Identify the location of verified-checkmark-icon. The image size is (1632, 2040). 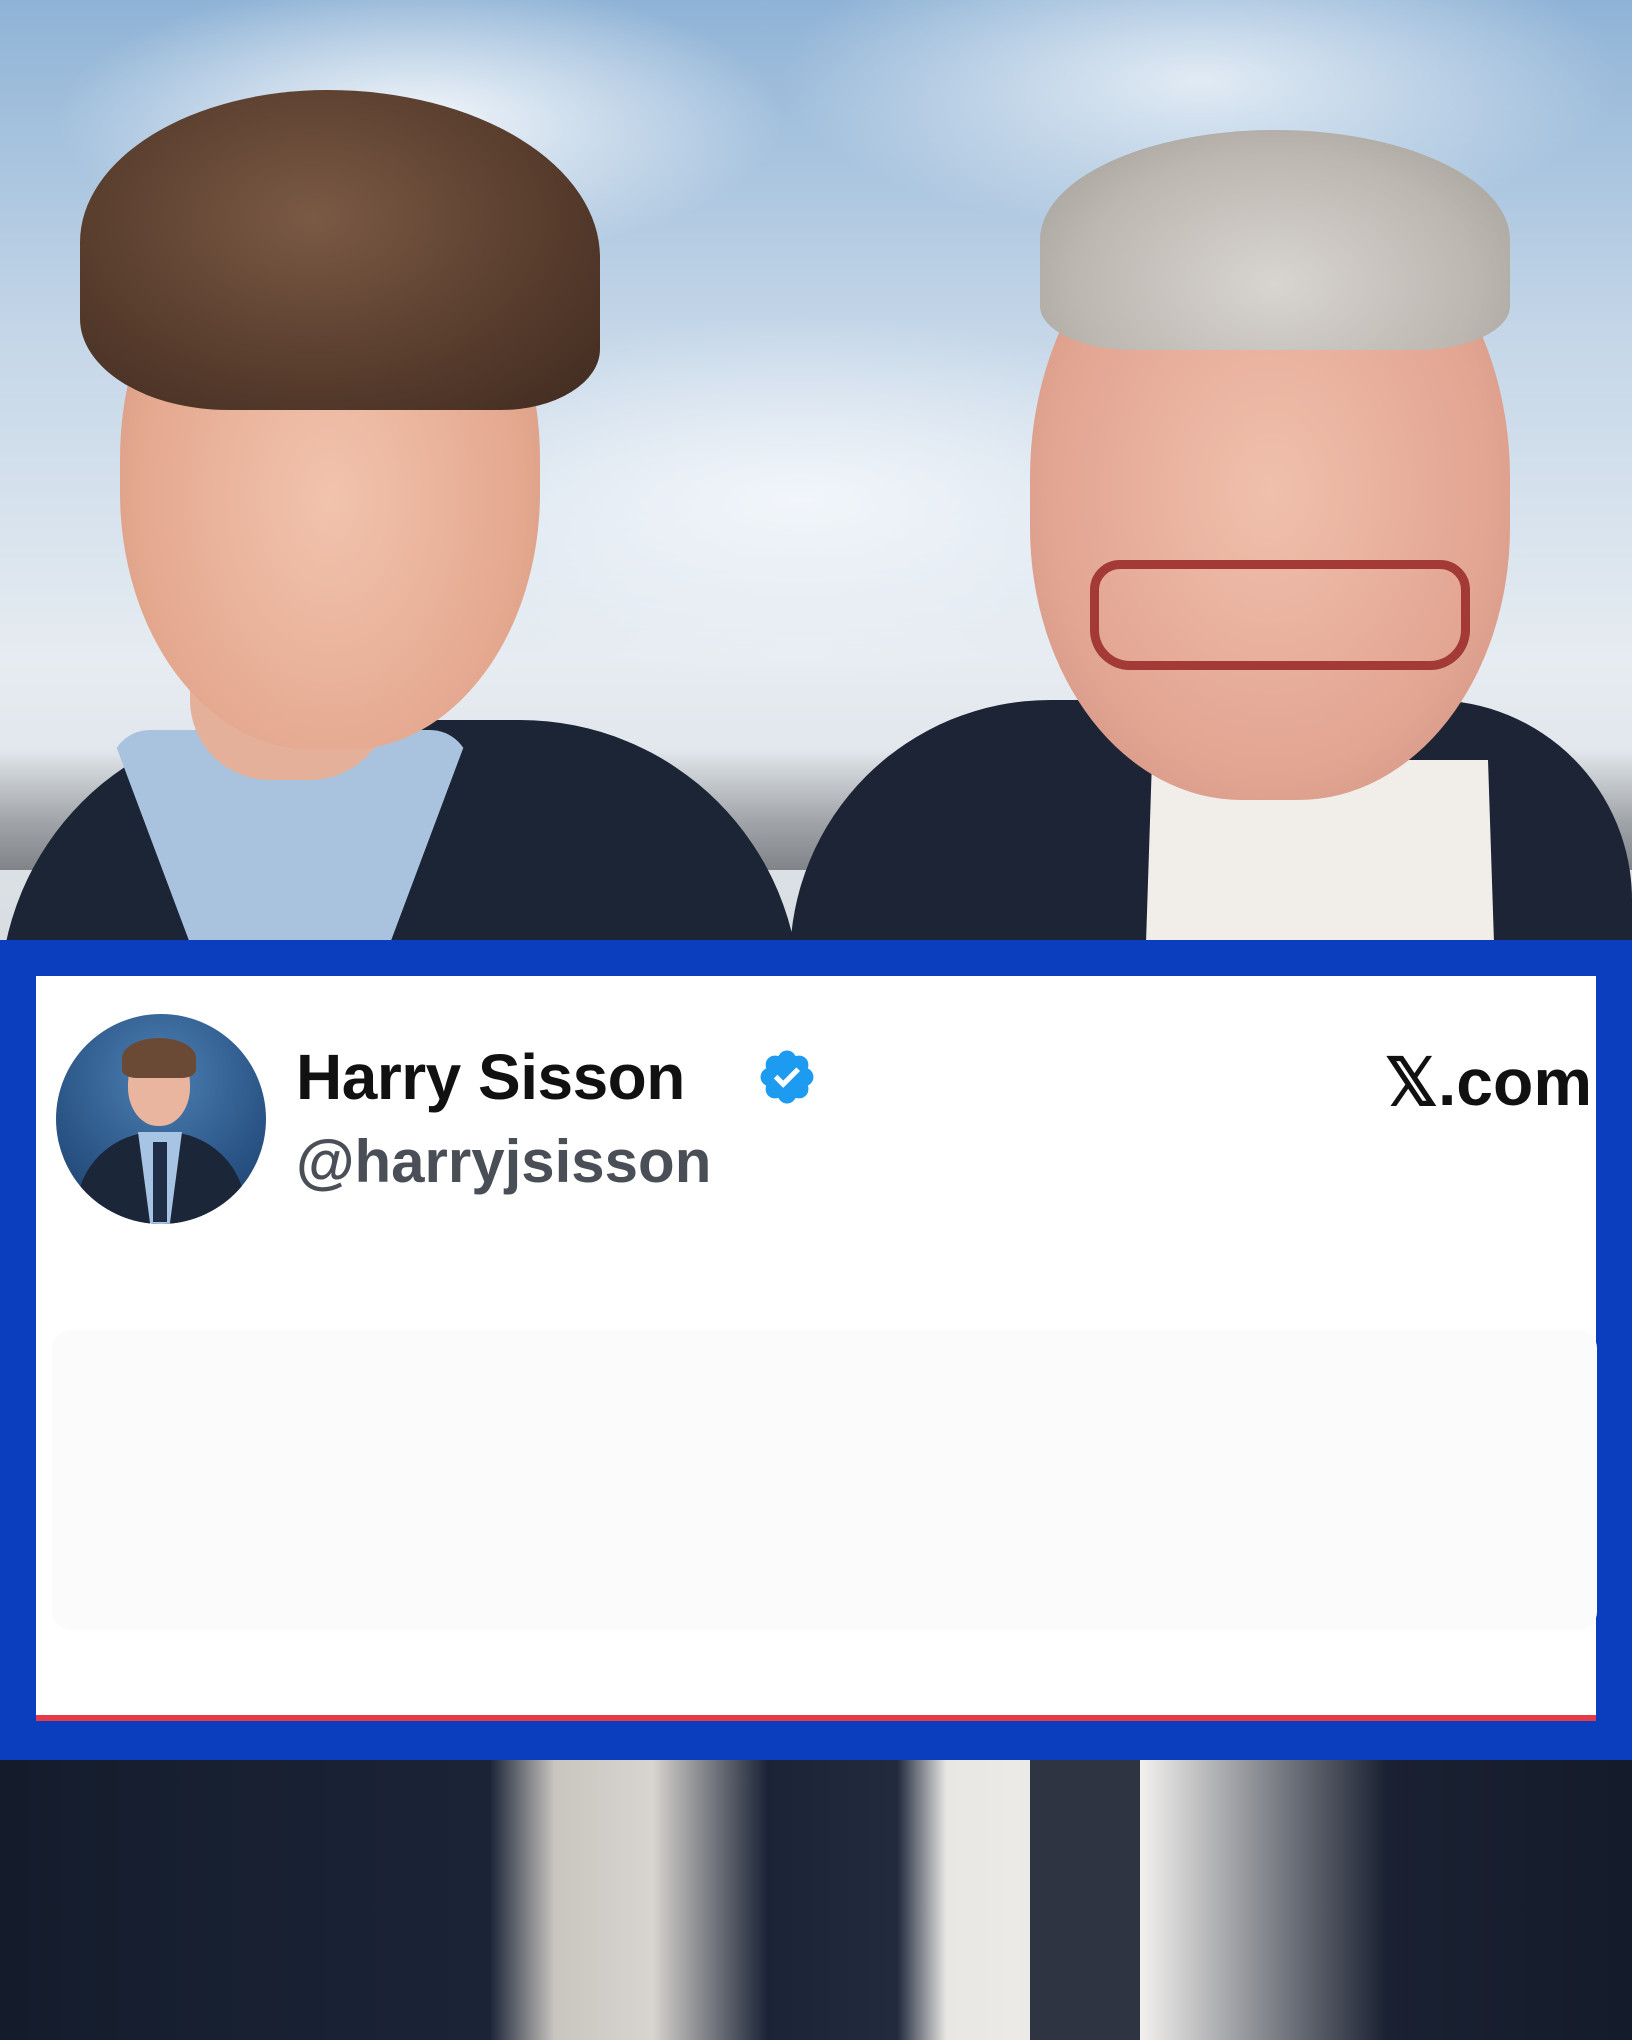
(787, 1077).